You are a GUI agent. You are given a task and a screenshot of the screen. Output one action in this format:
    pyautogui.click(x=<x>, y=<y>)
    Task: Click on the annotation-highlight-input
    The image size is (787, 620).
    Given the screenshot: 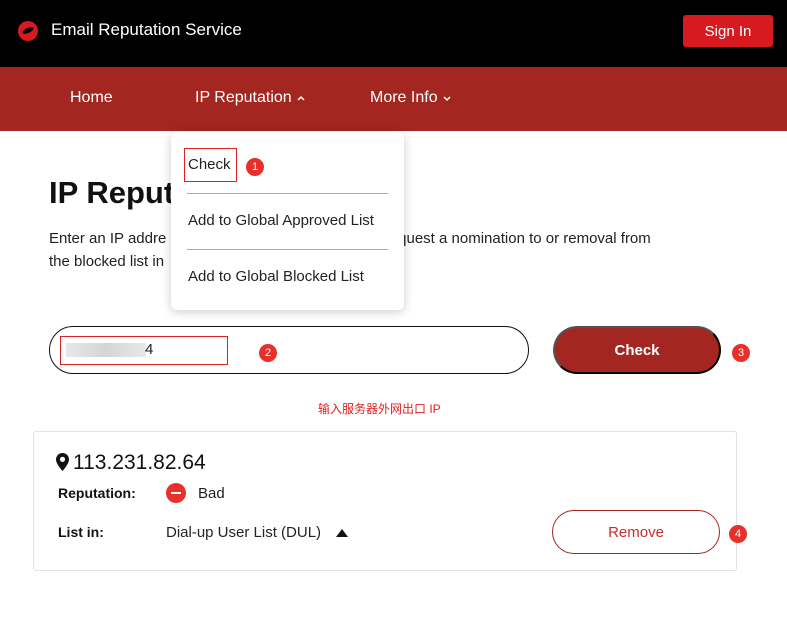 What is the action you would take?
    pyautogui.click(x=144, y=350)
    